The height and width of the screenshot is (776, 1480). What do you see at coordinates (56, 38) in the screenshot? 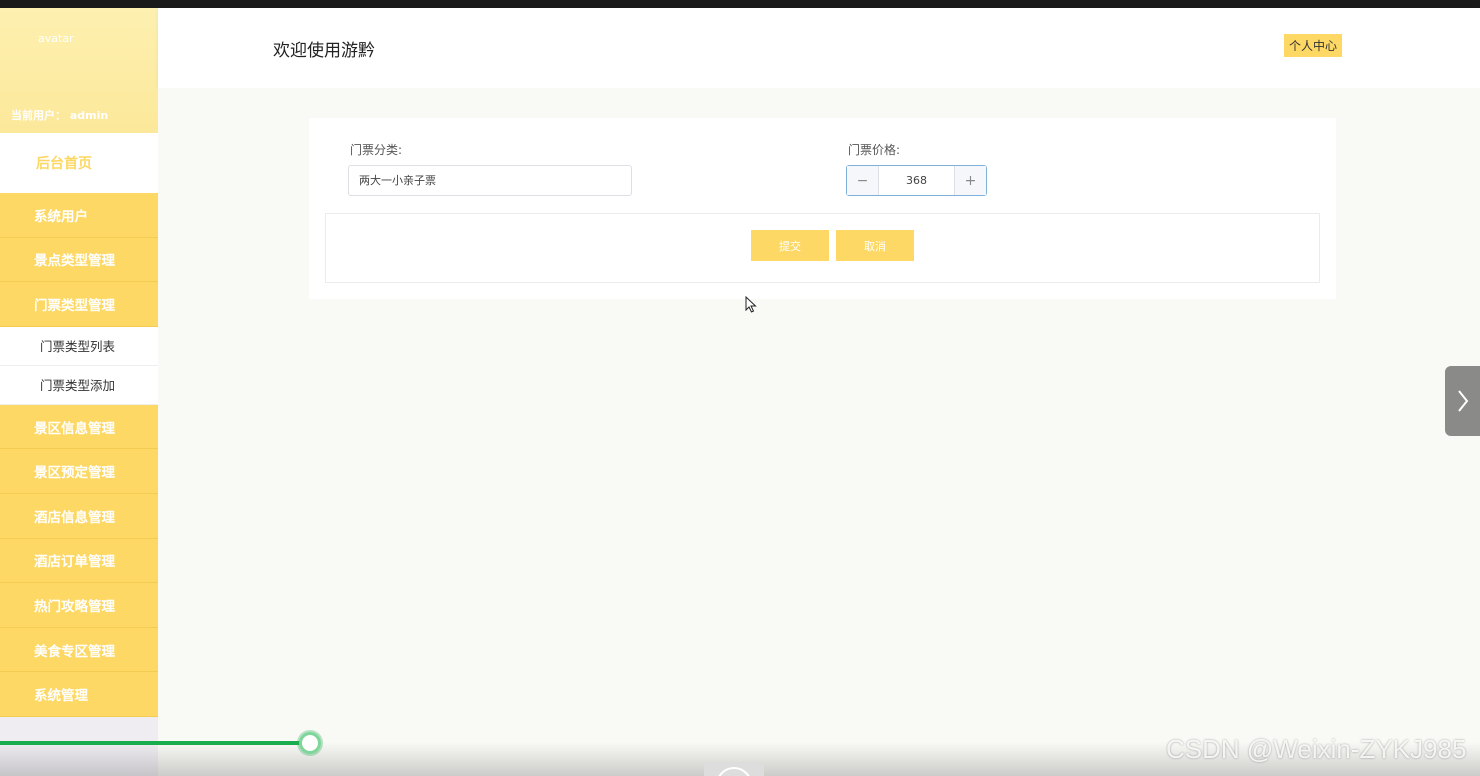
I see `avatar: avatar` at bounding box center [56, 38].